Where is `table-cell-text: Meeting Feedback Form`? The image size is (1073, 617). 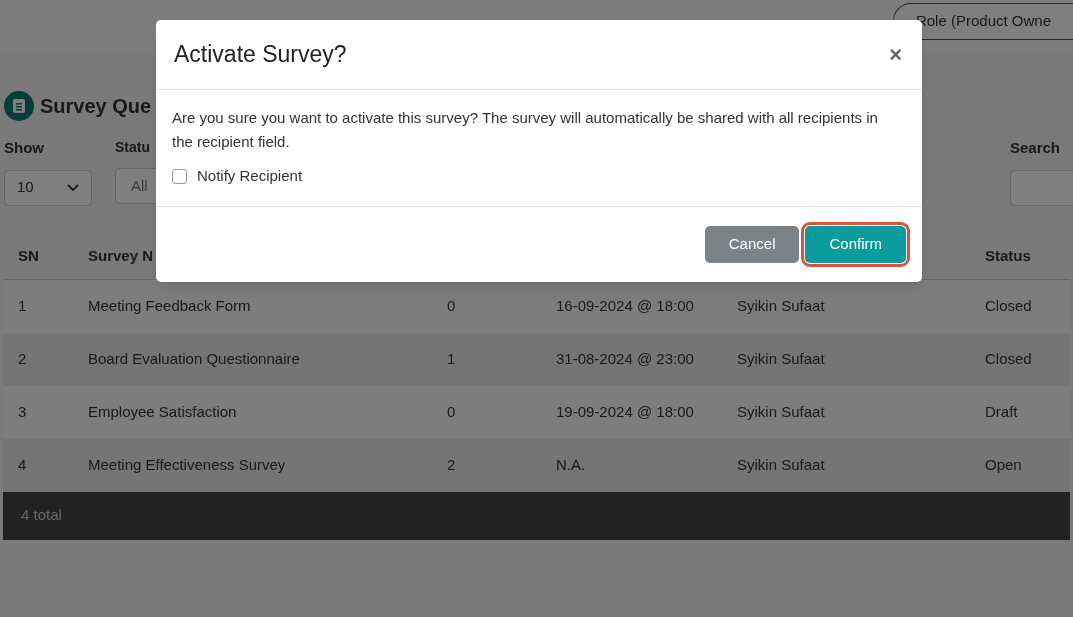
table-cell-text: Meeting Feedback Form is located at coordinates (170, 305).